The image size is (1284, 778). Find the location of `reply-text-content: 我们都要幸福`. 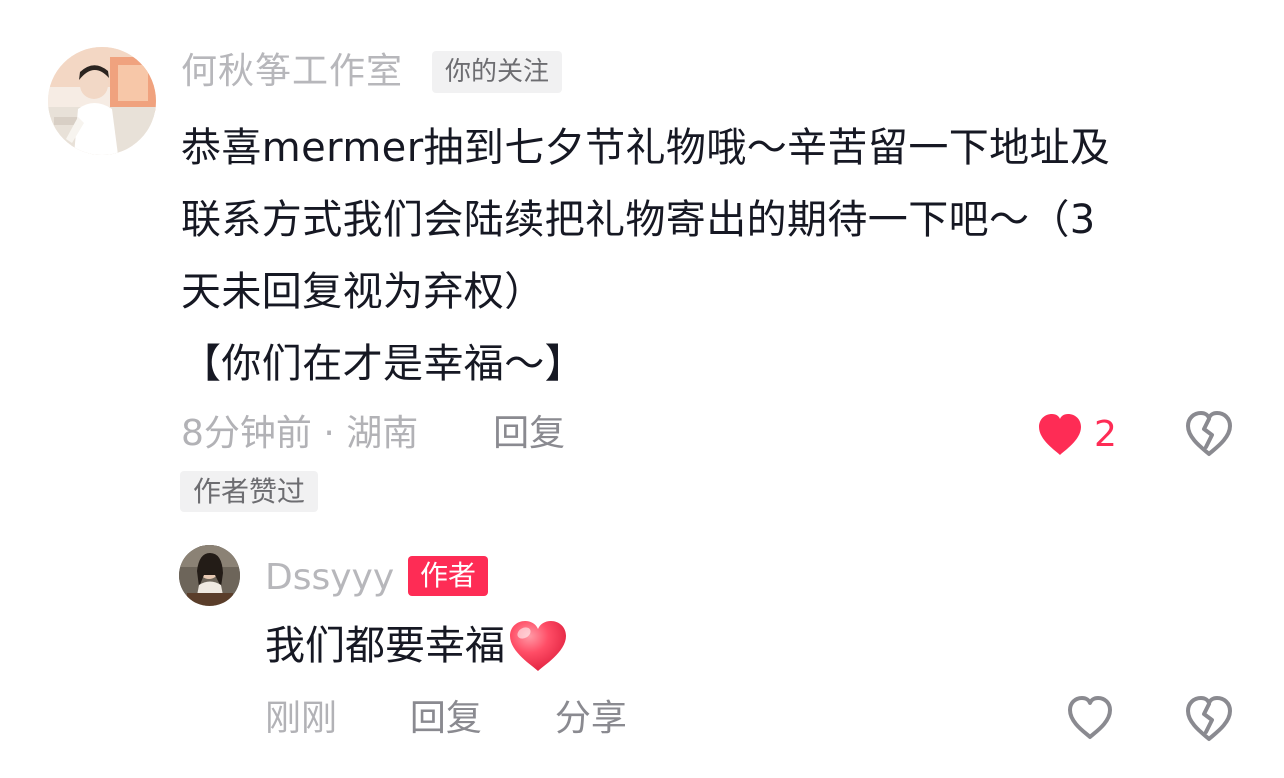

reply-text-content: 我们都要幸福 is located at coordinates (385, 646).